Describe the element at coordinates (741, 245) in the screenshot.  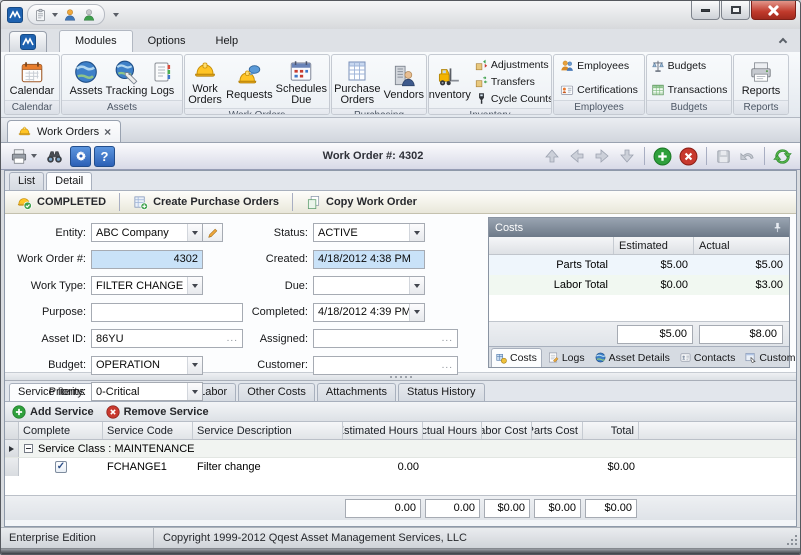
I see `costs-col-actual: Actual` at that location.